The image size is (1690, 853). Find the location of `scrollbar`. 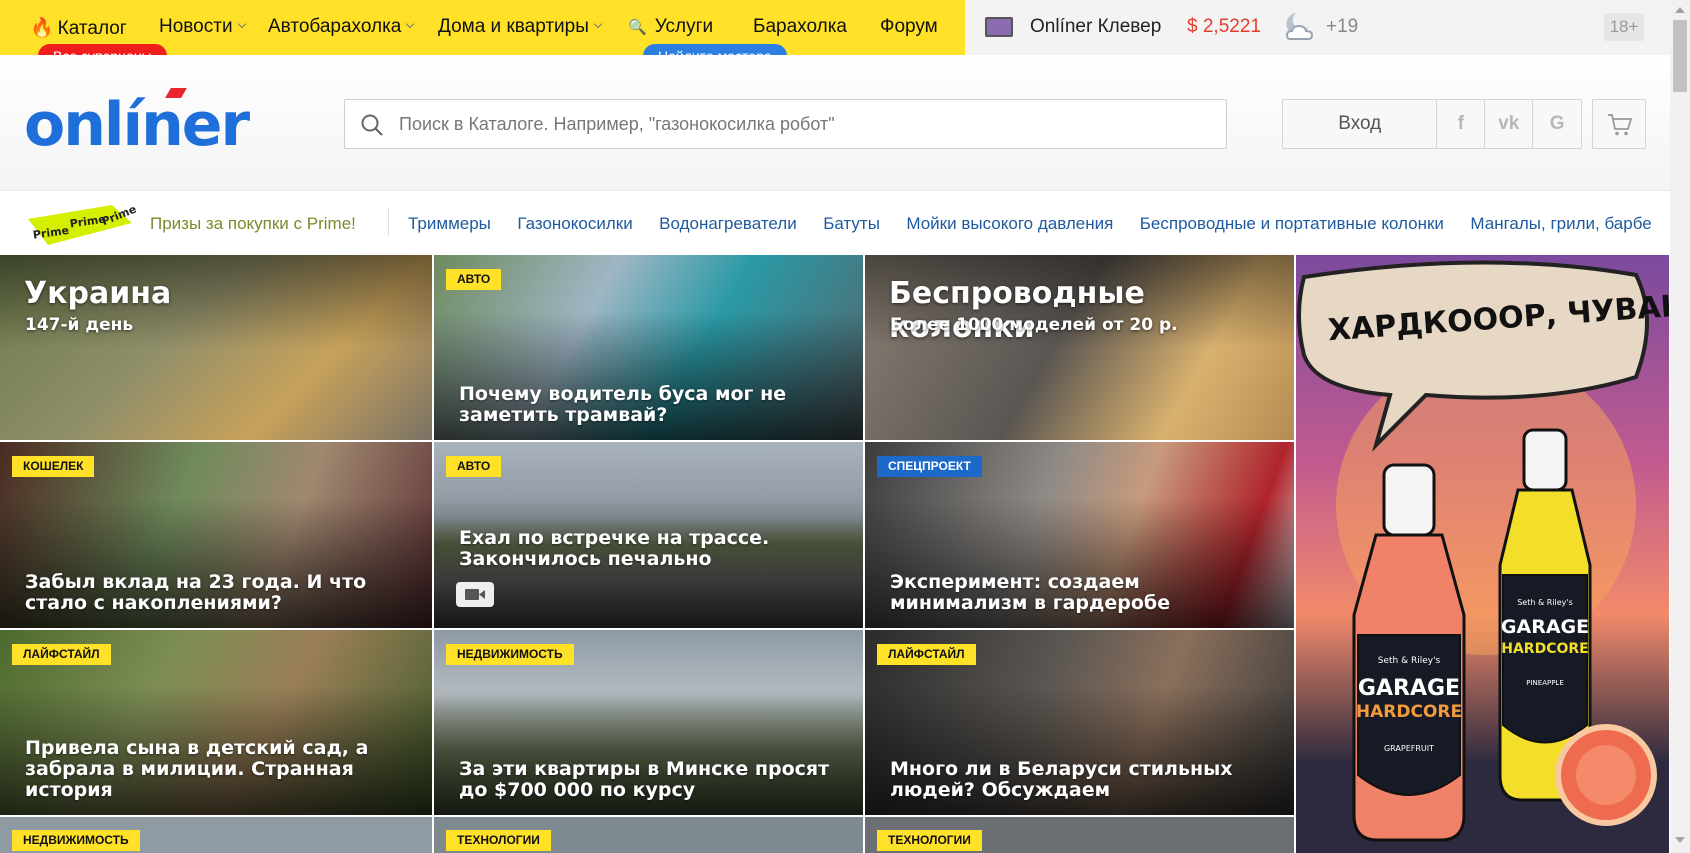

scrollbar is located at coordinates (1680, 426).